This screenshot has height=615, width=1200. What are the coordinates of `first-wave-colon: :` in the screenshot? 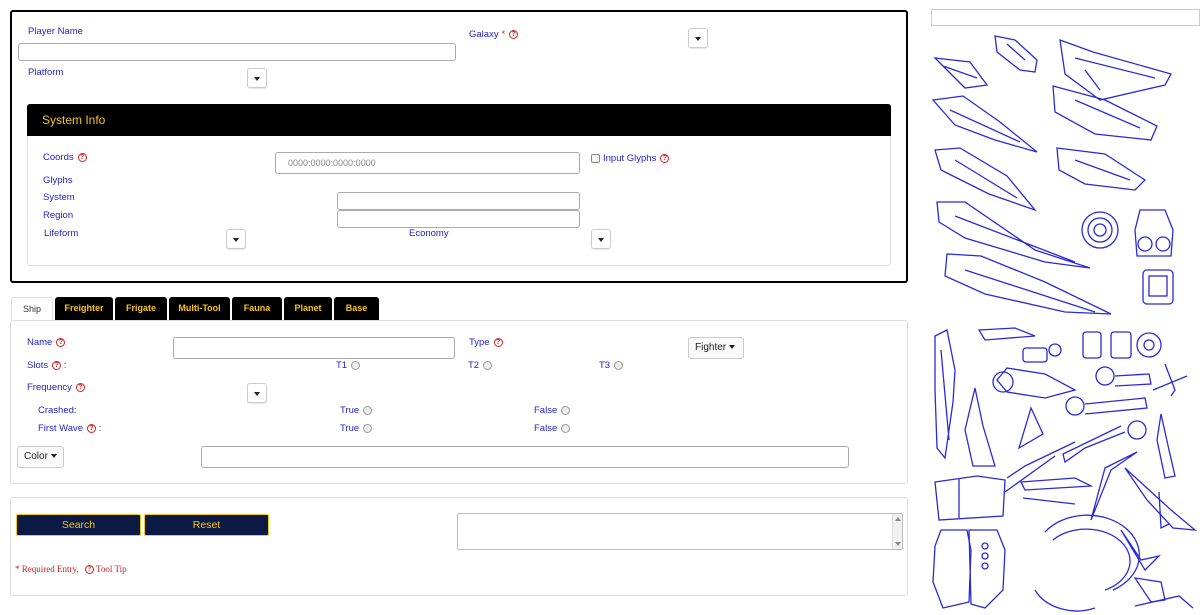 It's located at (100, 428).